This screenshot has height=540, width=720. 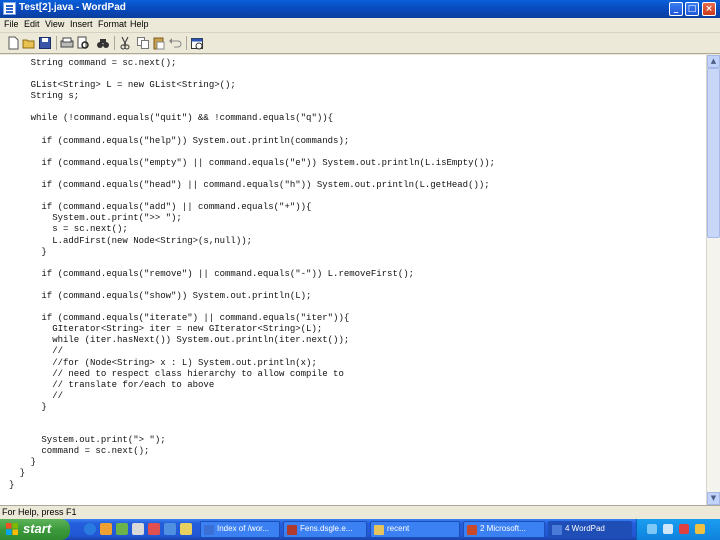 What do you see at coordinates (252, 241) in the screenshot?
I see `code-line: L.addFirst(new Node<String>(s,null));` at bounding box center [252, 241].